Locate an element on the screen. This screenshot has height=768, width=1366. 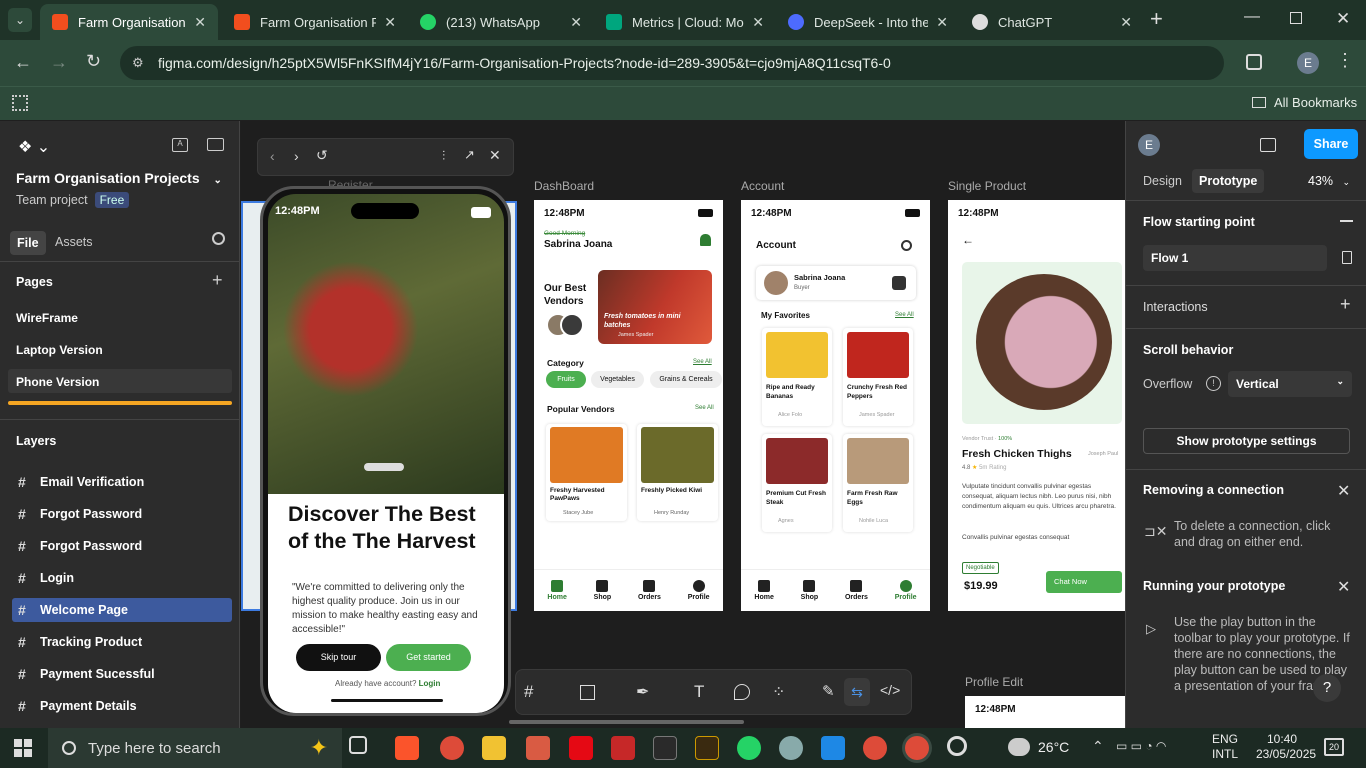
assets-tab: Assets is located at coordinates (74, 242).